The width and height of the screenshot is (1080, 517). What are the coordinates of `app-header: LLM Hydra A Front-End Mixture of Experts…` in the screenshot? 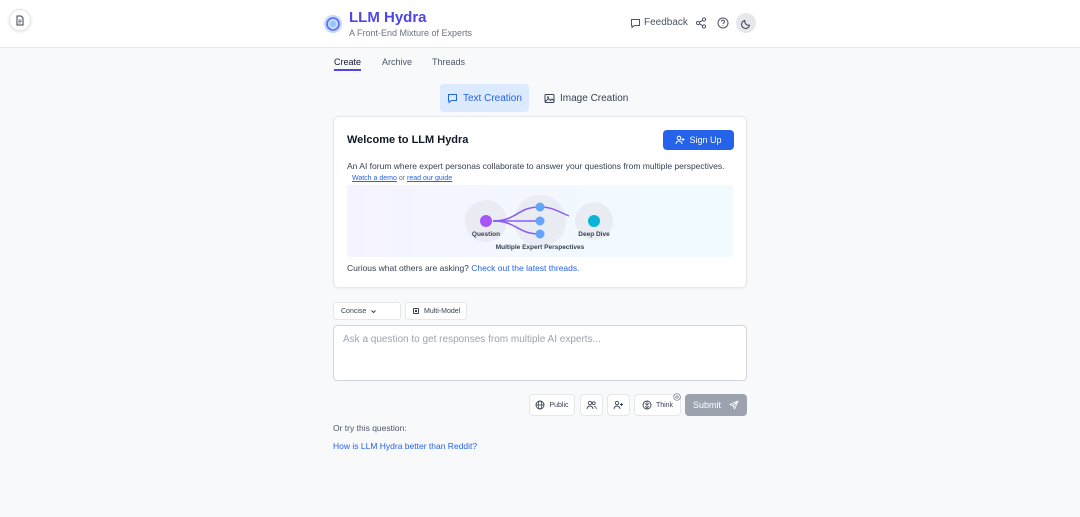 It's located at (540, 24).